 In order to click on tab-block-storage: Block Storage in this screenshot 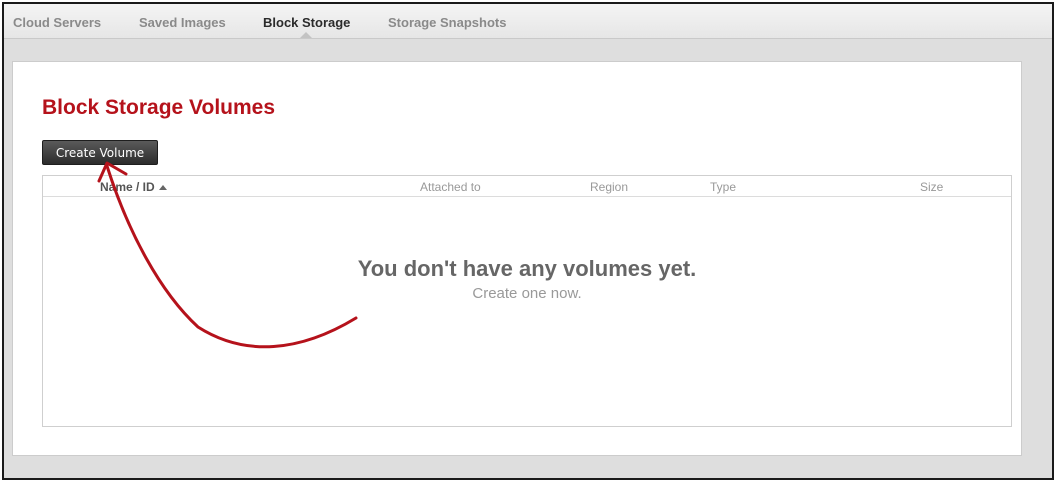, I will do `click(306, 22)`.